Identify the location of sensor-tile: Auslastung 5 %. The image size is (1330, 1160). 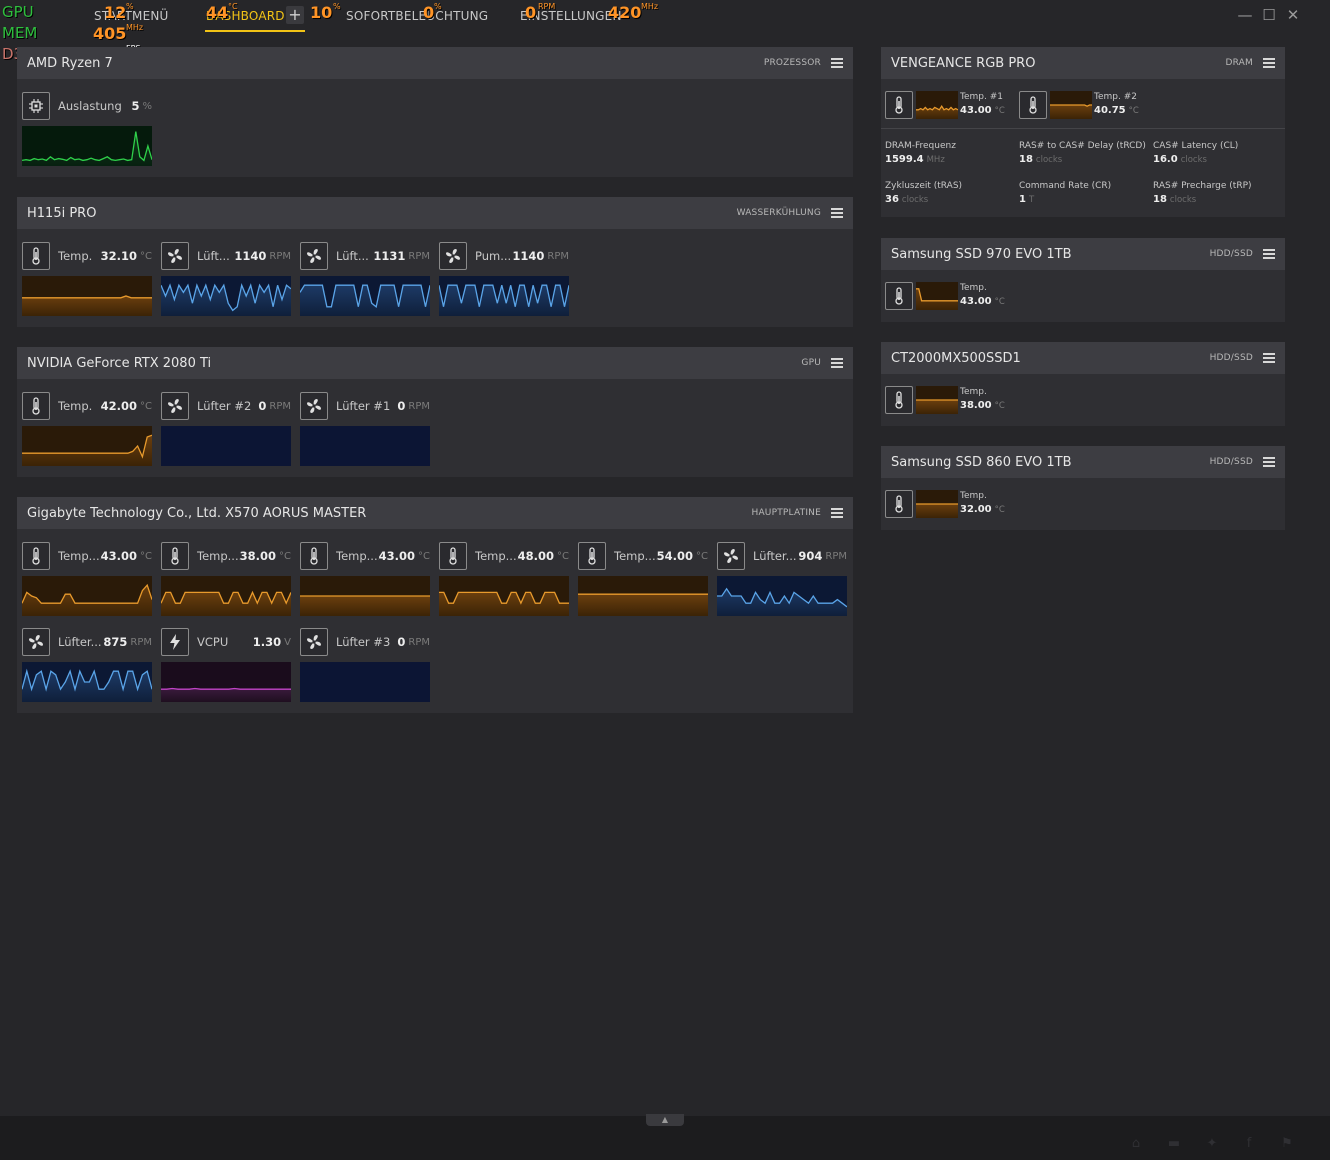
(87, 128).